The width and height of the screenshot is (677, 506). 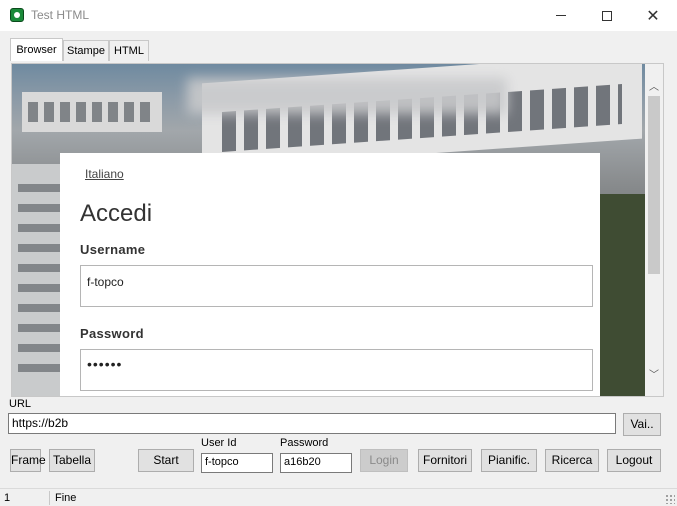 What do you see at coordinates (621, 295) in the screenshot?
I see `trees-image` at bounding box center [621, 295].